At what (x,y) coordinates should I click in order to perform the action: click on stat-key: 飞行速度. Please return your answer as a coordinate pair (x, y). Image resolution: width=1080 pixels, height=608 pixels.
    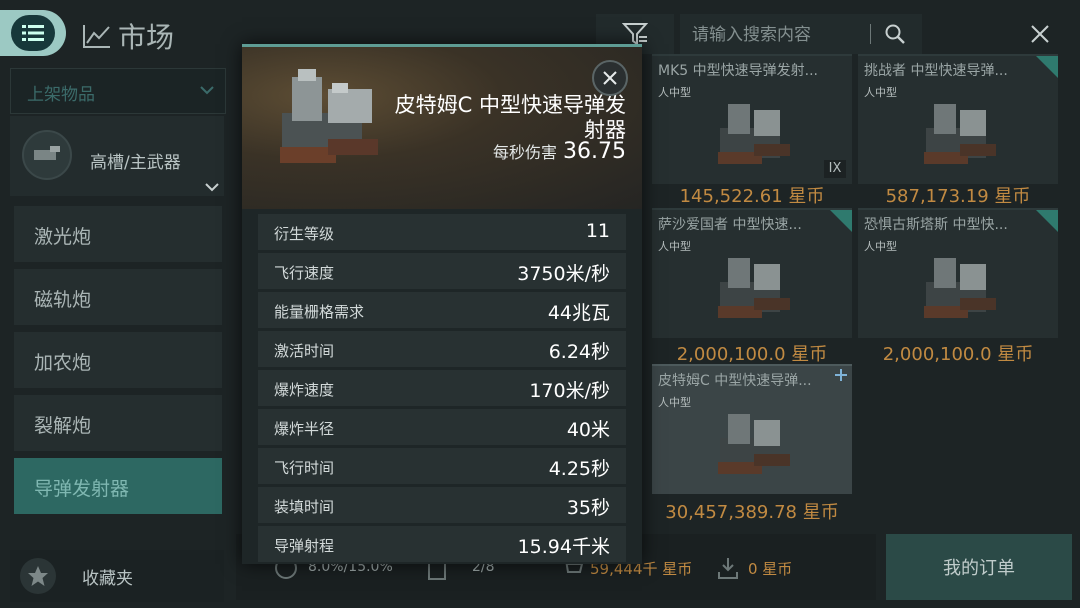
    Looking at the image, I should click on (304, 273).